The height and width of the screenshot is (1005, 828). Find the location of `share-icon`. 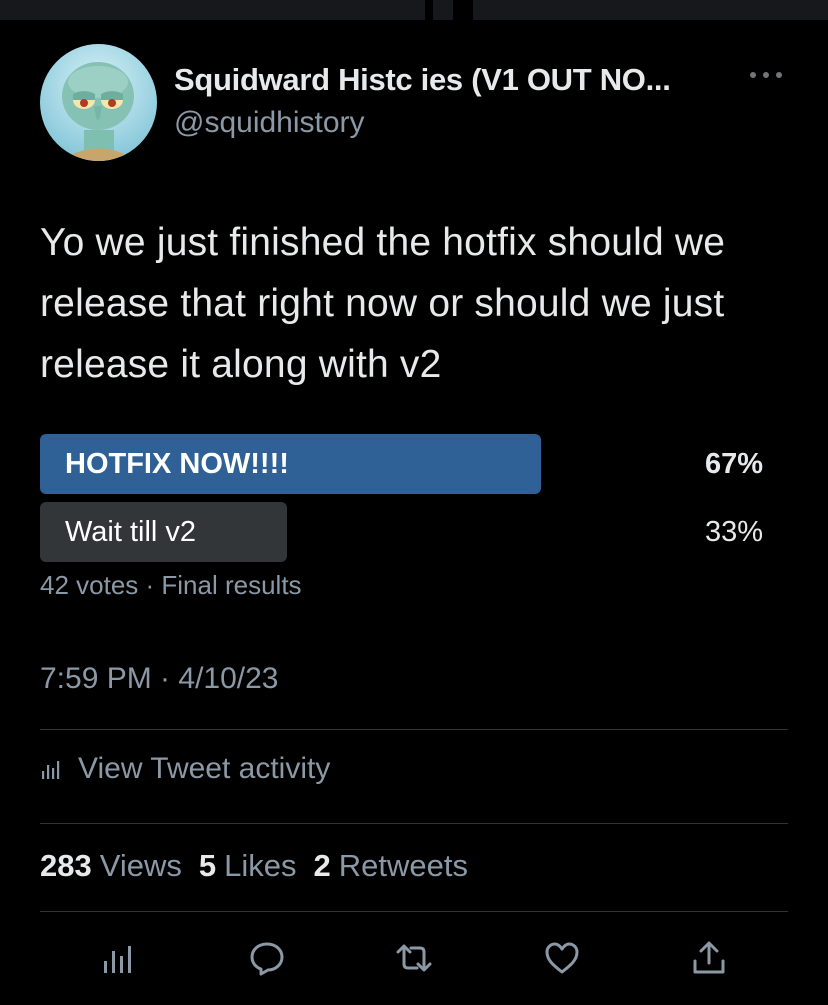

share-icon is located at coordinates (709, 957).